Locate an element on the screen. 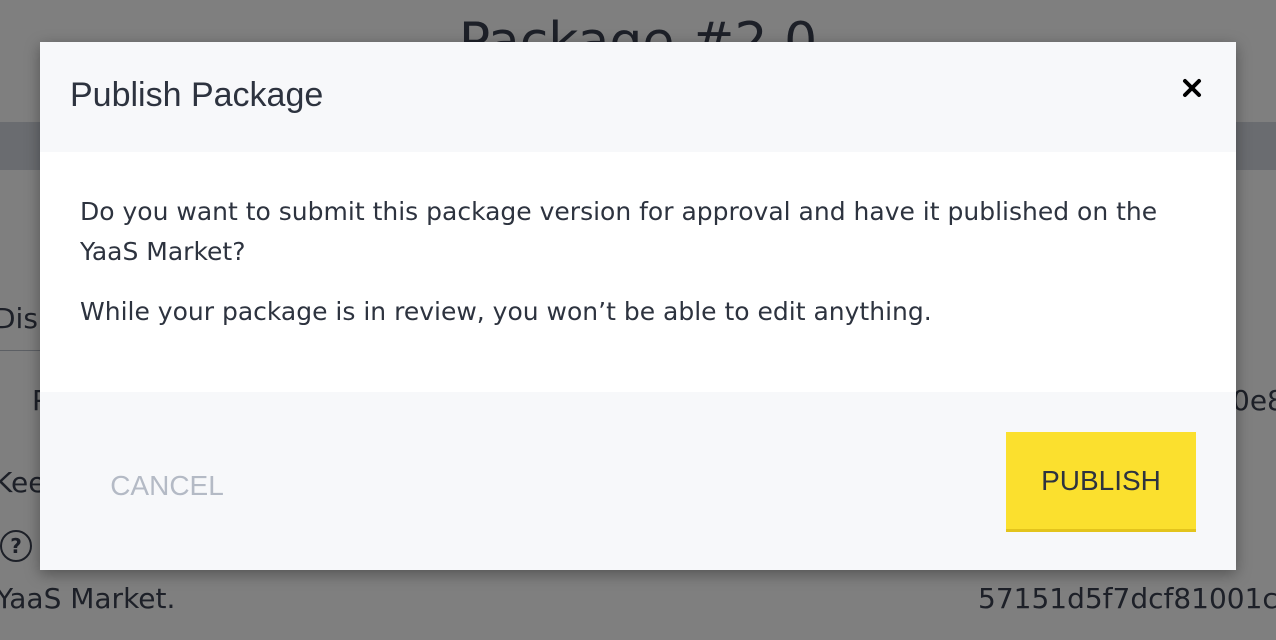  close-button is located at coordinates (1192, 88).